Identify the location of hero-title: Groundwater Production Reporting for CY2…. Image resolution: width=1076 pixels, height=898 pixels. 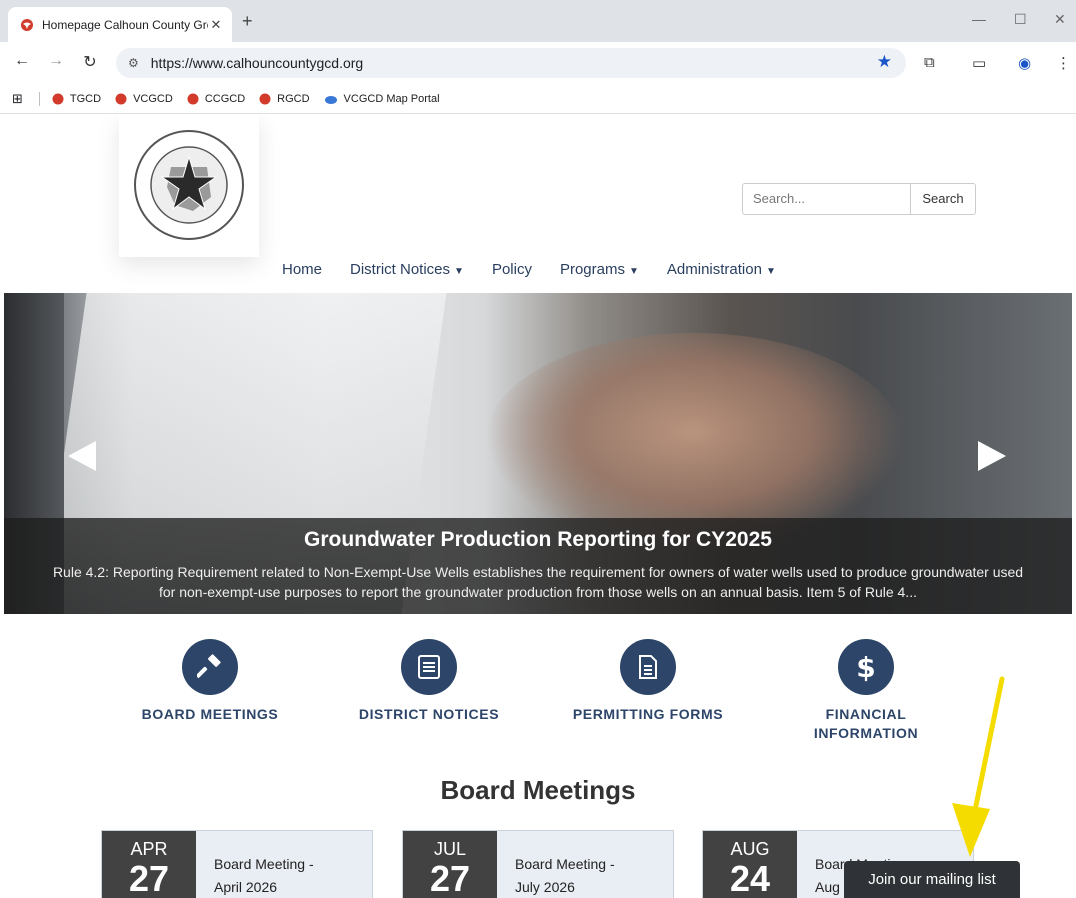
(538, 540).